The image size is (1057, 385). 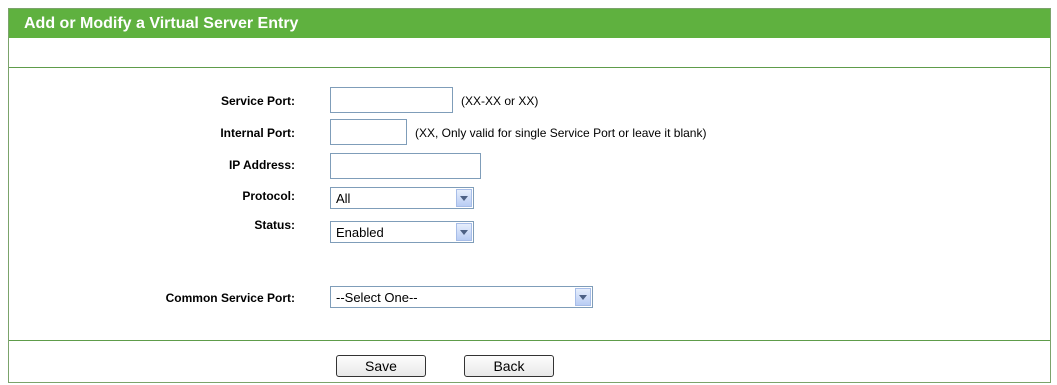 What do you see at coordinates (402, 198) in the screenshot?
I see `protocol-select: All` at bounding box center [402, 198].